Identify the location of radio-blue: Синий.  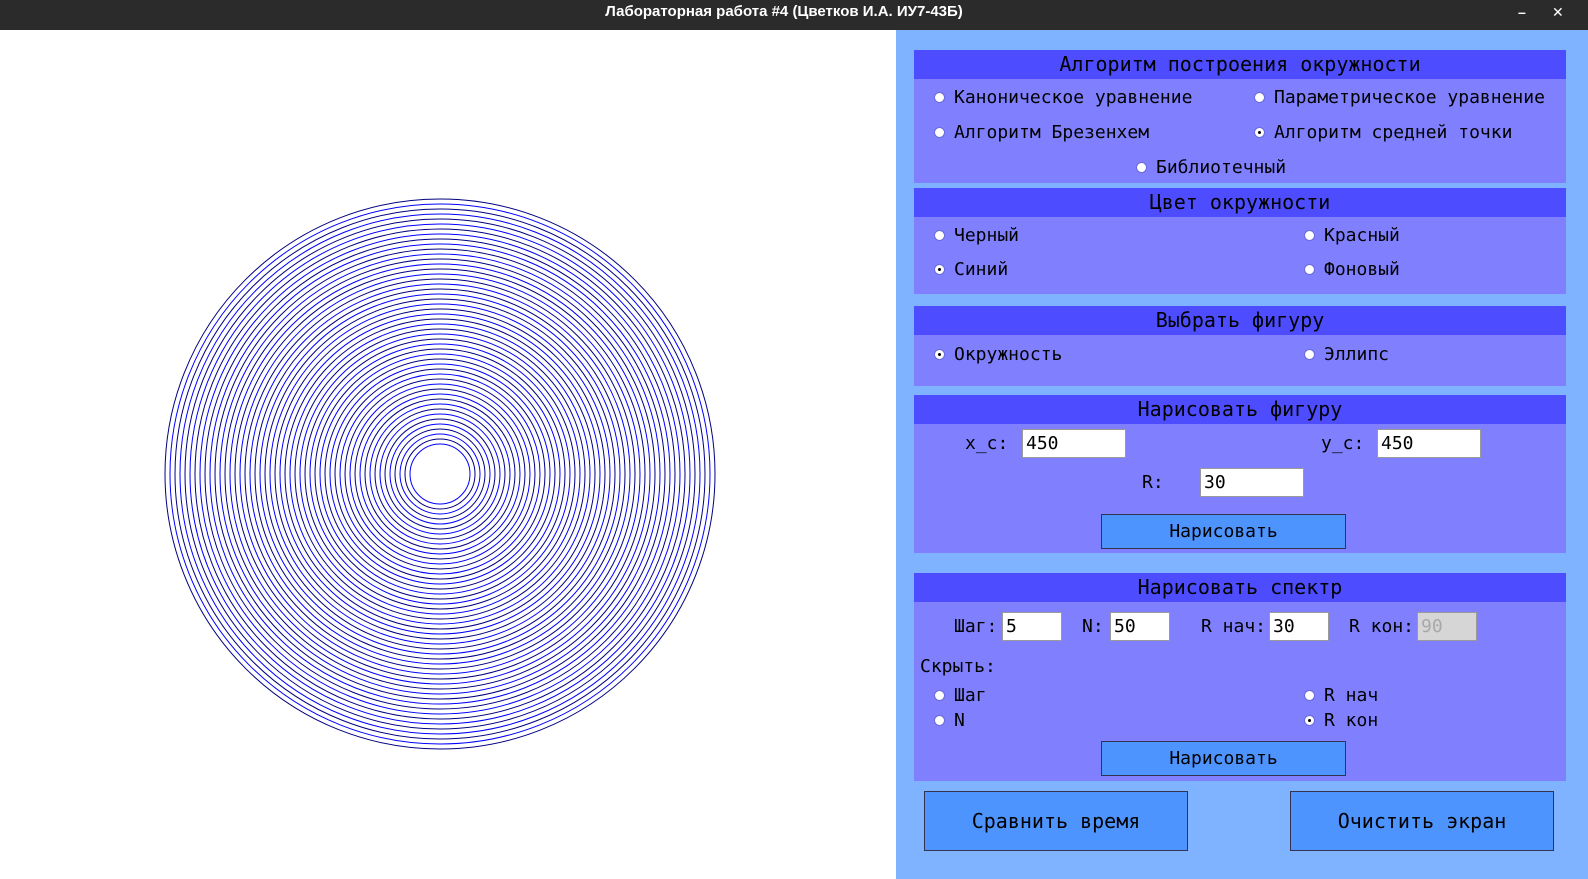
(971, 269).